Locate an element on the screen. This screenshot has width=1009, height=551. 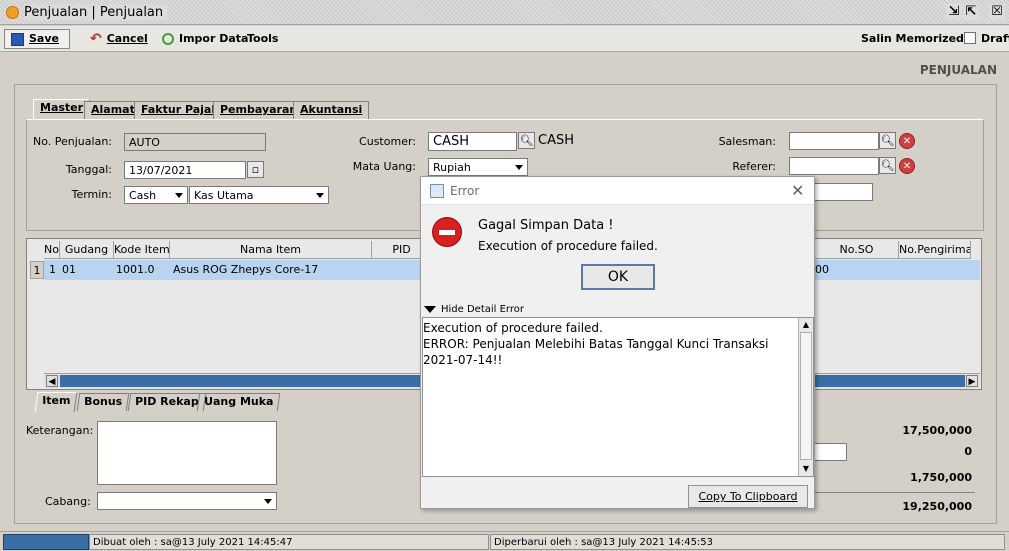
col-kode-item: Kode Item is located at coordinates (142, 250).